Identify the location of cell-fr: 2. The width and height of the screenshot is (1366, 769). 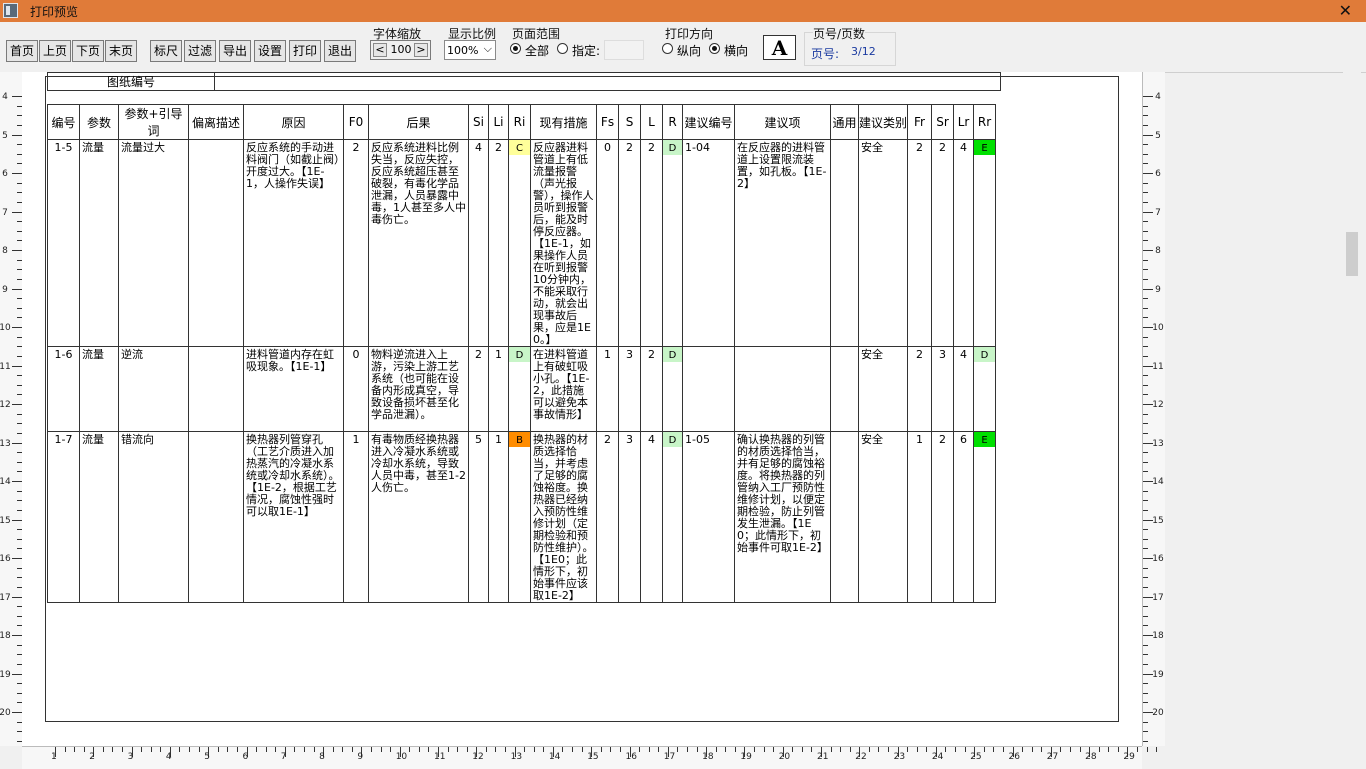
(919, 389).